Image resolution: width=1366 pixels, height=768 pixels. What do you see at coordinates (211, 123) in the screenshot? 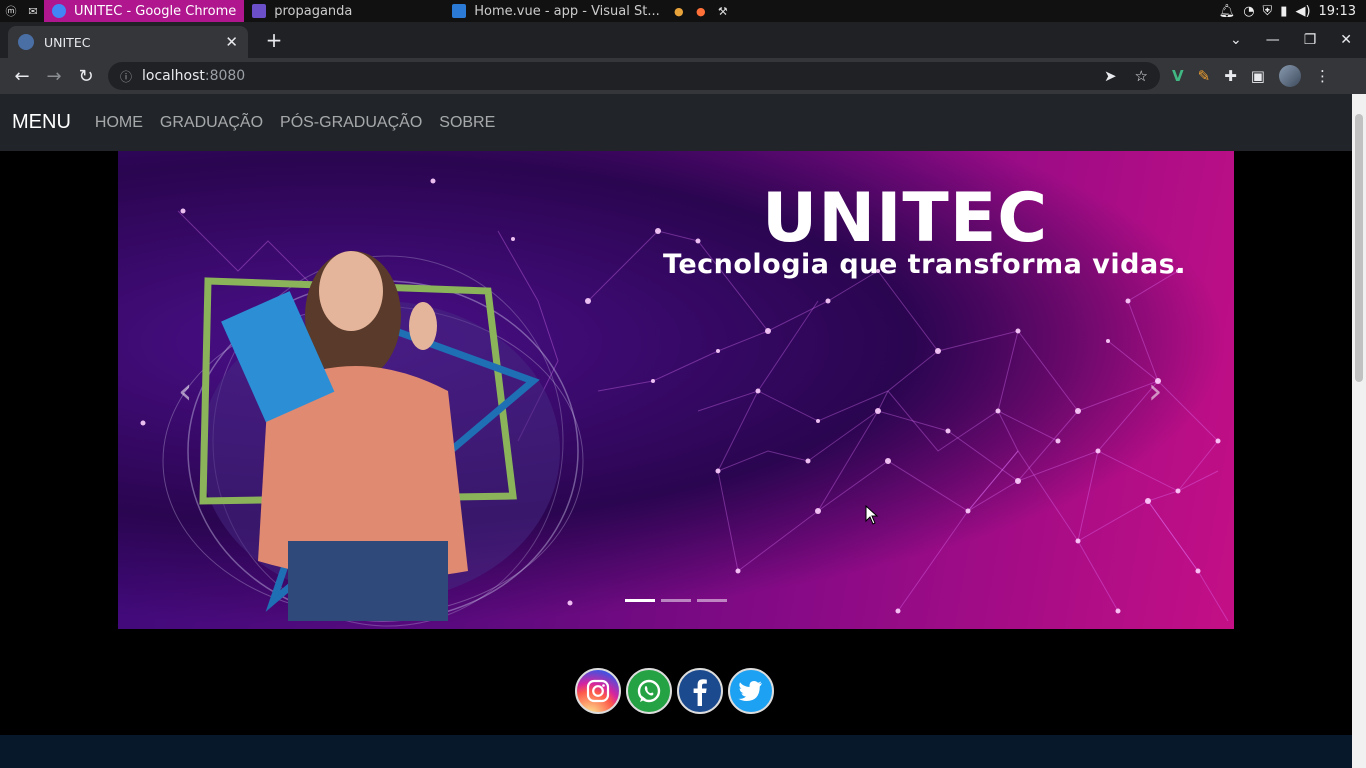
I see `nav-link-graduacao: GRADUAÇÃO` at bounding box center [211, 123].